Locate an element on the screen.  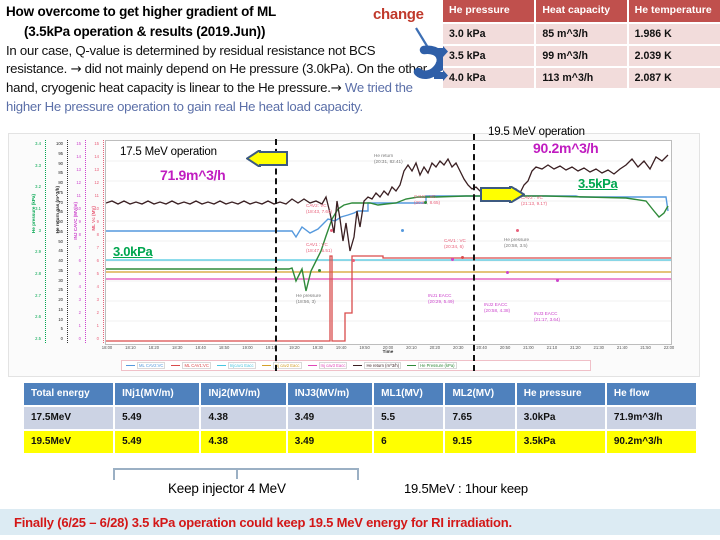
res-r2-he-flow: 90.2m^3/h is located at coordinates (650, 441).